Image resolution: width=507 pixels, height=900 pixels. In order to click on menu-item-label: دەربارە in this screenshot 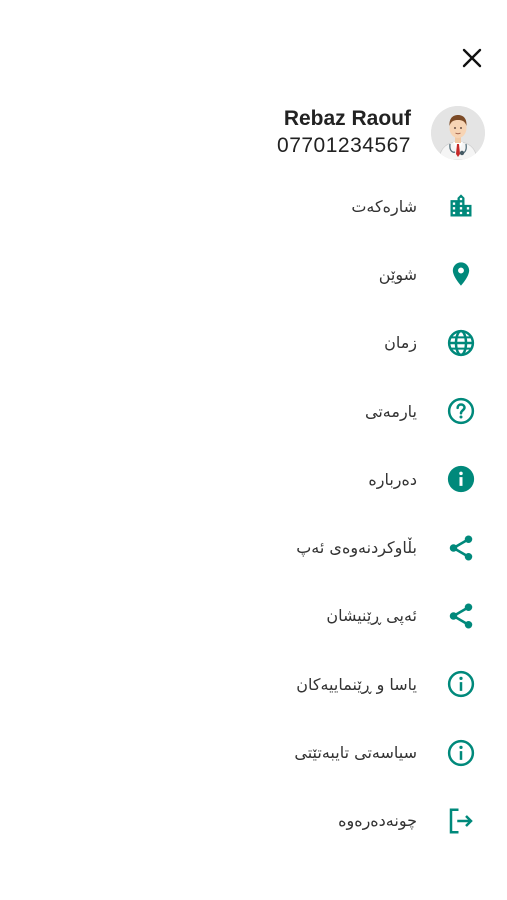, I will do `click(392, 479)`.